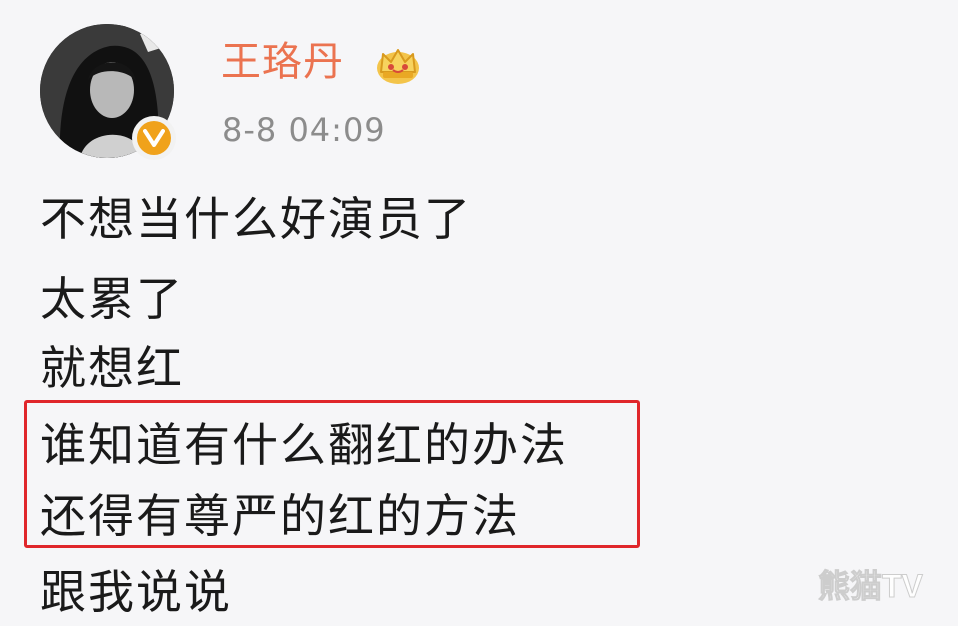 The height and width of the screenshot is (626, 958). Describe the element at coordinates (136, 592) in the screenshot. I see `post-text-line-6: 跟我说说` at that location.